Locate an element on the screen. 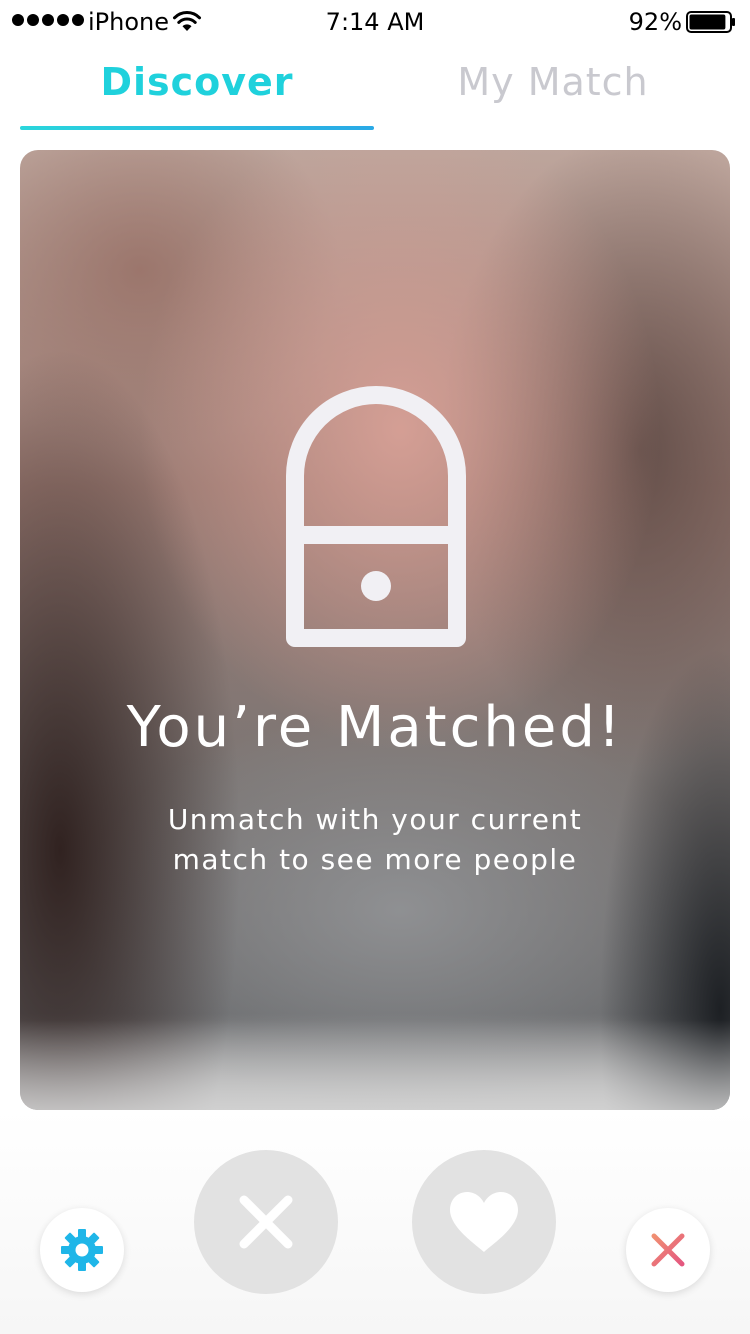  close-button is located at coordinates (668, 1250).